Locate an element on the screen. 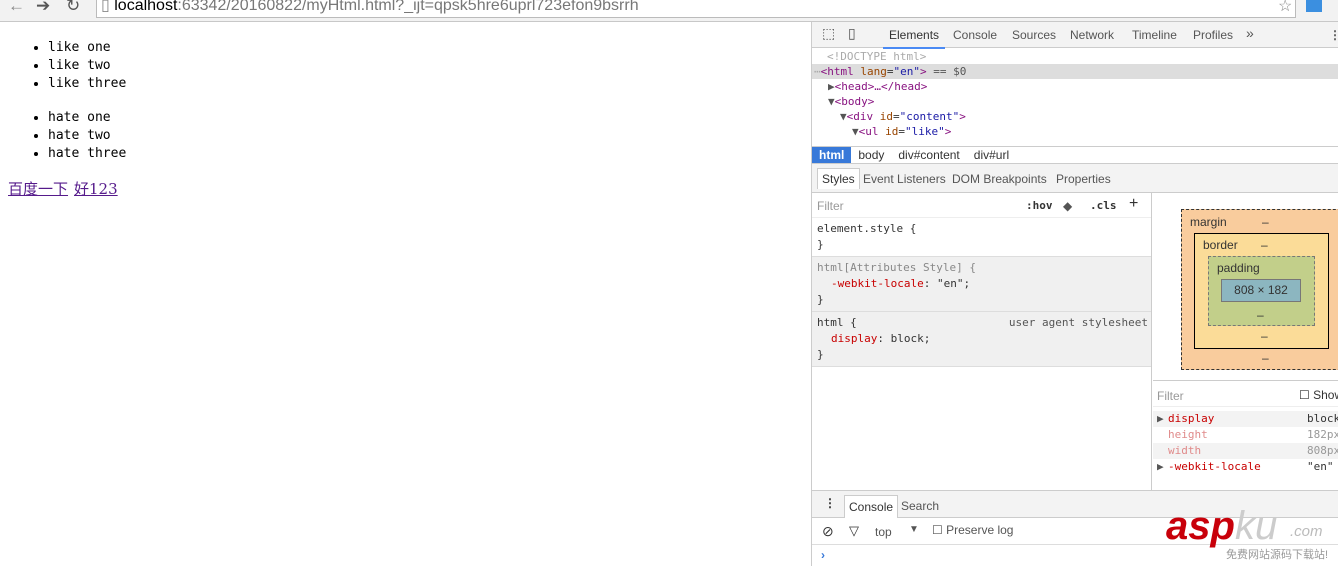  box-border: border – – padding – 808 × 182 is located at coordinates (1261, 291).